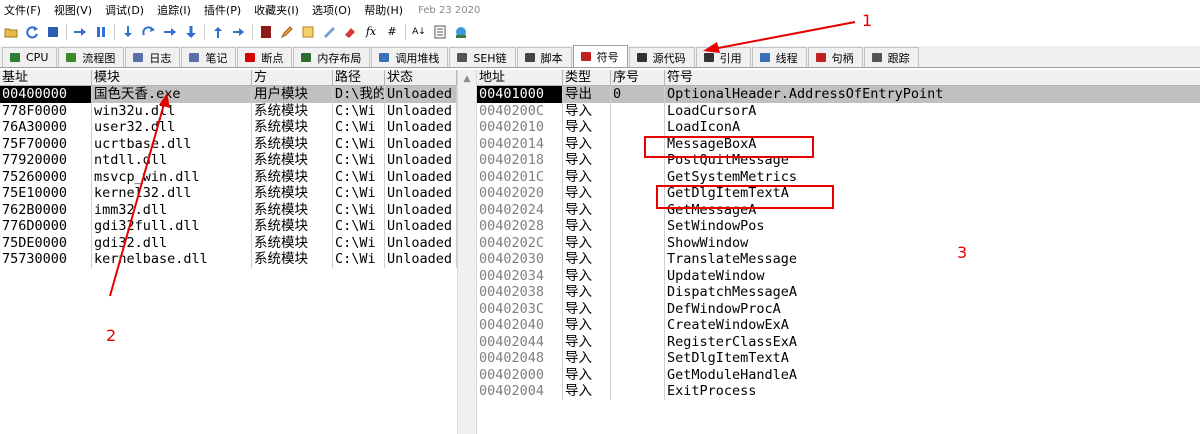 Image resolution: width=1200 pixels, height=434 pixels. Describe the element at coordinates (228, 160) in the screenshot. I see `module-row: 77920000 ntdll.dll 系统模块 C:\Wi Unloaded` at that location.